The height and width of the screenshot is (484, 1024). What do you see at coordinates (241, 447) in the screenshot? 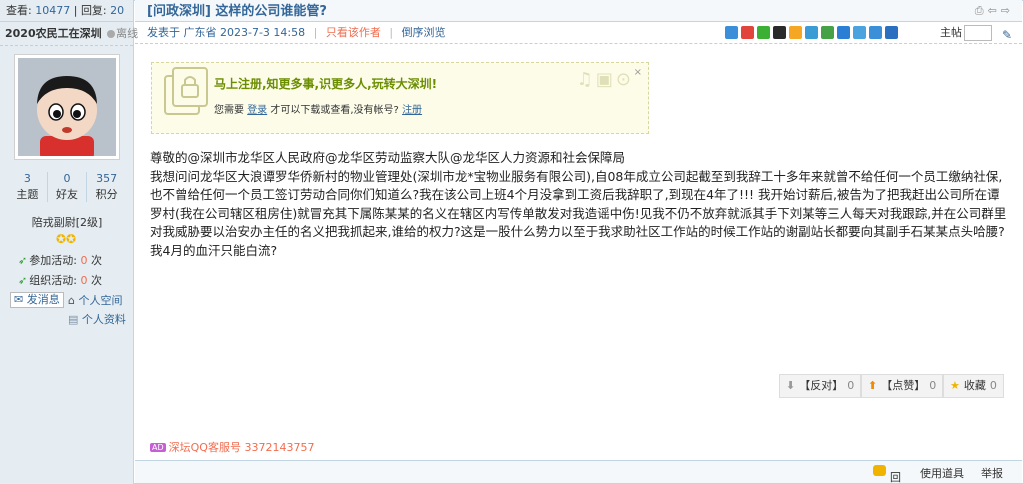
I see `ad-text: 深坛QQ客服号 3372143757` at bounding box center [241, 447].